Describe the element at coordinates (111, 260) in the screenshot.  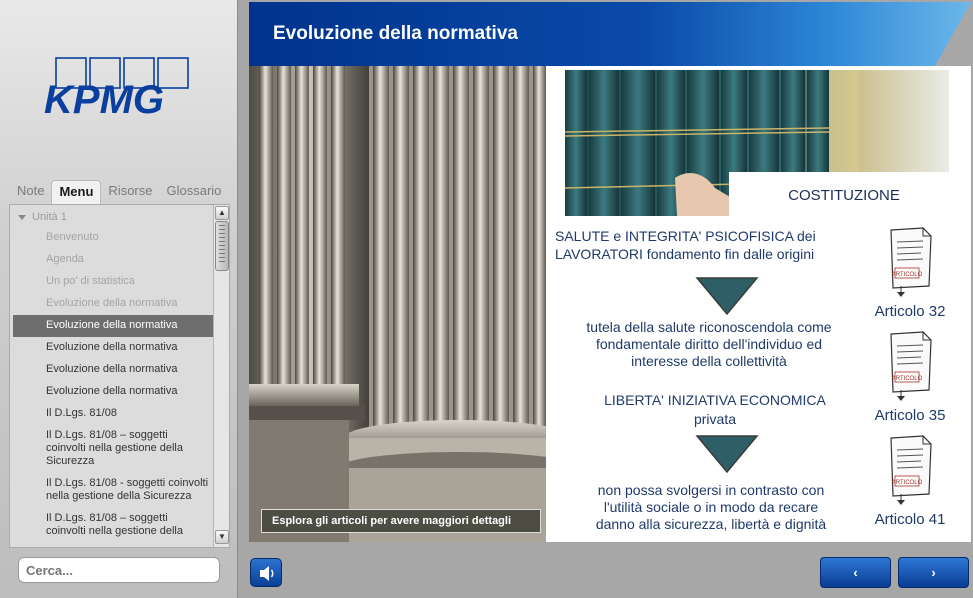
I see `menu-item: Agenda` at that location.